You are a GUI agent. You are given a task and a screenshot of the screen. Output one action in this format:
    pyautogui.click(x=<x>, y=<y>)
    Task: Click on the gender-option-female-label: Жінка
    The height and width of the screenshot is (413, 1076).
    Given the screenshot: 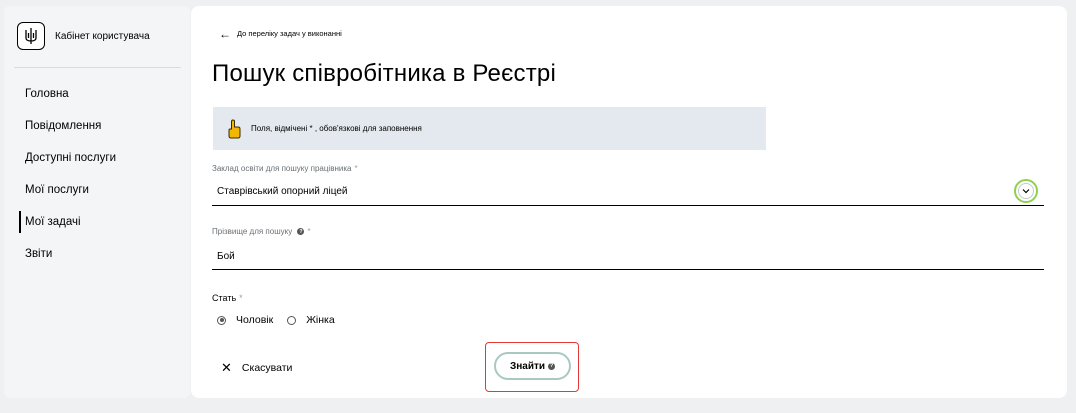 What is the action you would take?
    pyautogui.click(x=320, y=320)
    